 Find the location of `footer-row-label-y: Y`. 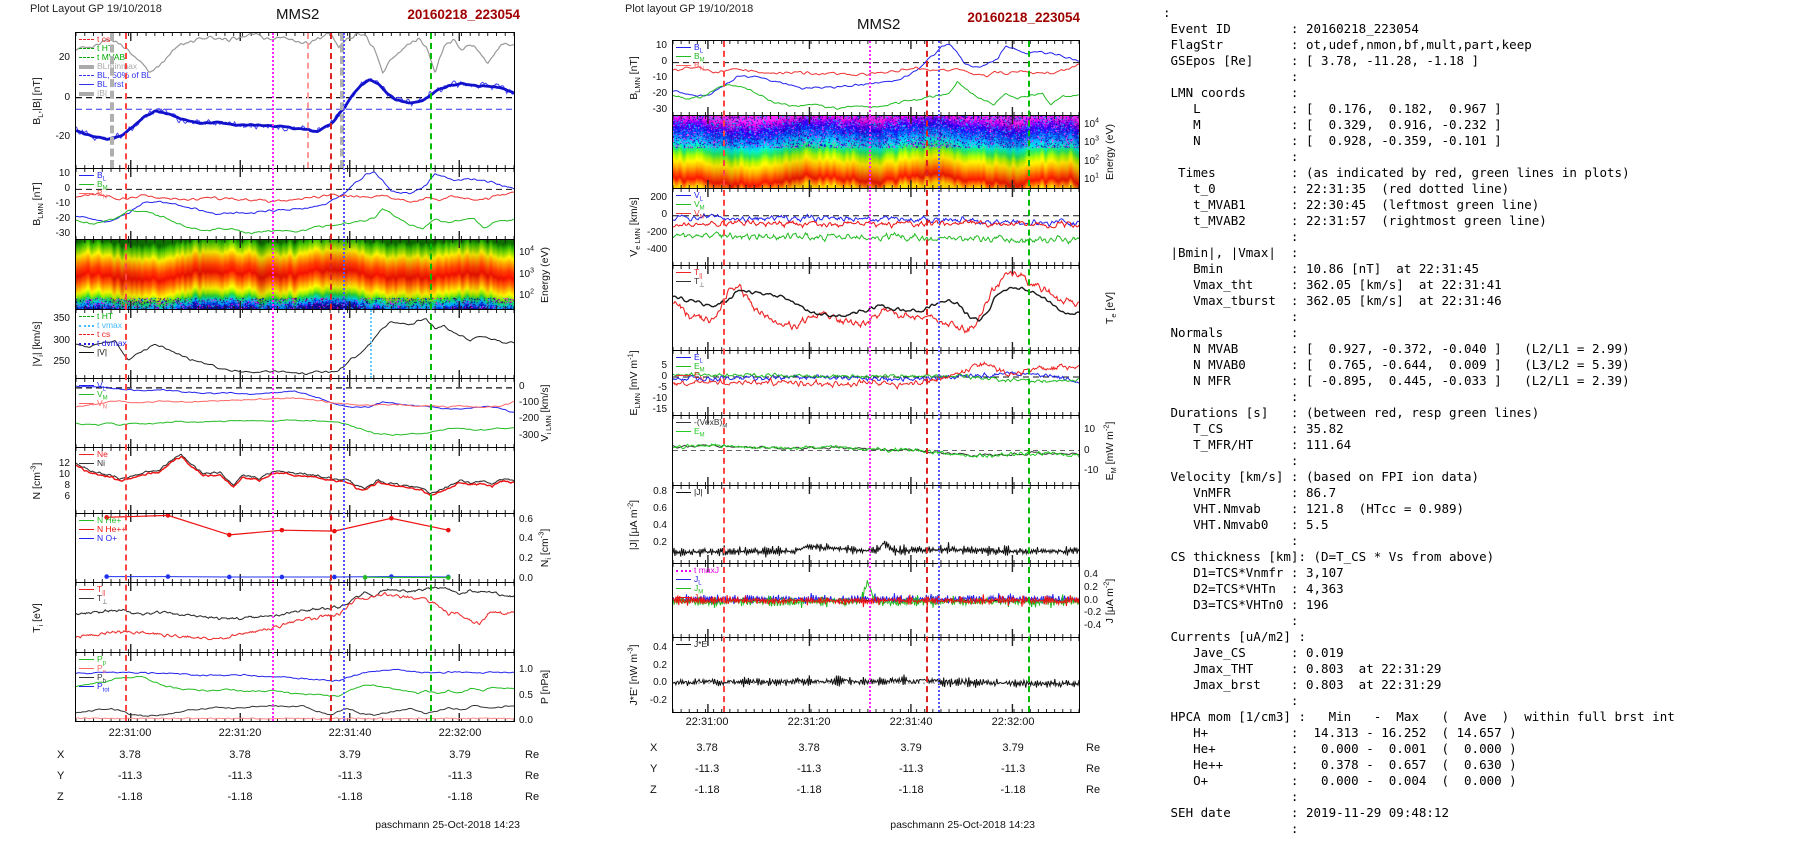

footer-row-label-y: Y is located at coordinates (654, 769).